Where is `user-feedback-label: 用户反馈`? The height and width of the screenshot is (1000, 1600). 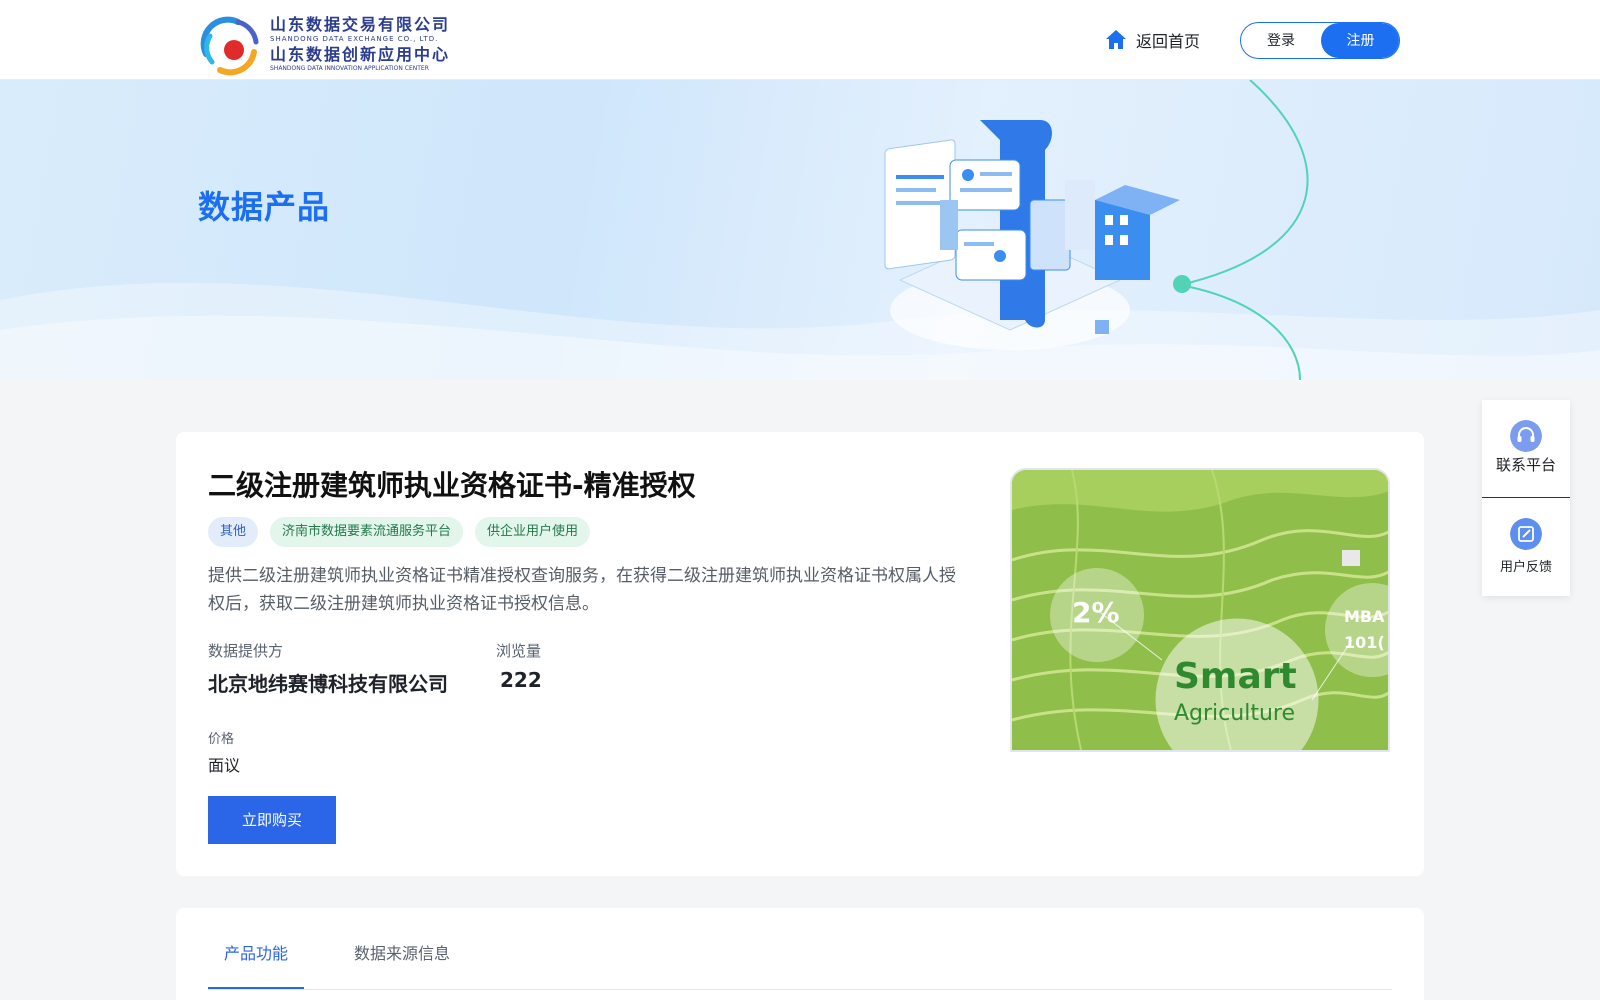
user-feedback-label: 用户反馈 is located at coordinates (1525, 567).